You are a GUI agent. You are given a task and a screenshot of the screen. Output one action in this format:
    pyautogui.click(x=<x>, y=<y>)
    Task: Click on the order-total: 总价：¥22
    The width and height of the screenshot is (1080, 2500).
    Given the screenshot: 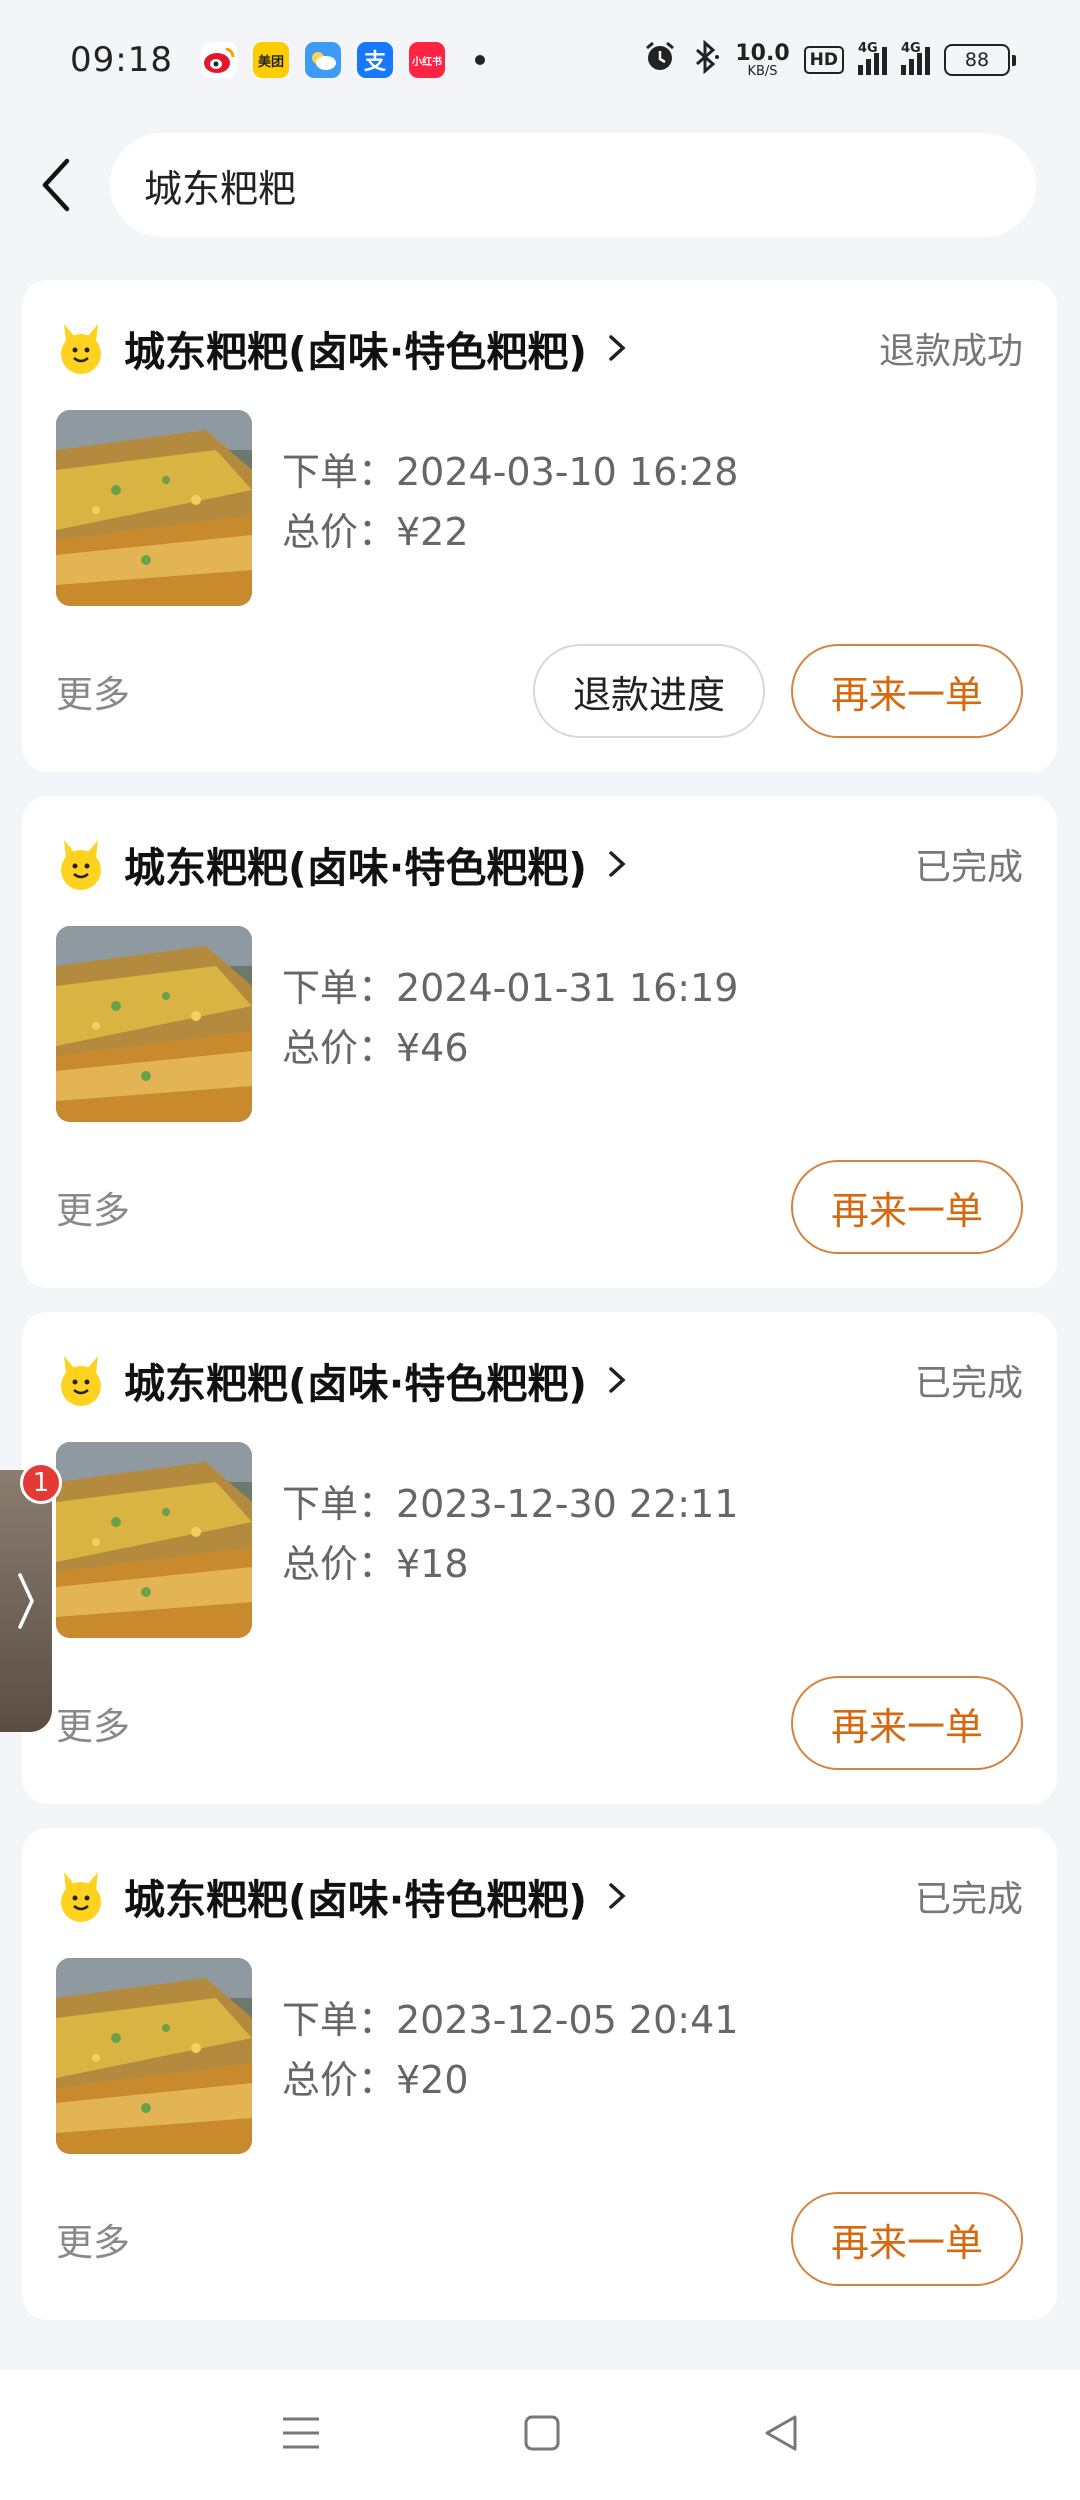 What is the action you would take?
    pyautogui.click(x=375, y=532)
    